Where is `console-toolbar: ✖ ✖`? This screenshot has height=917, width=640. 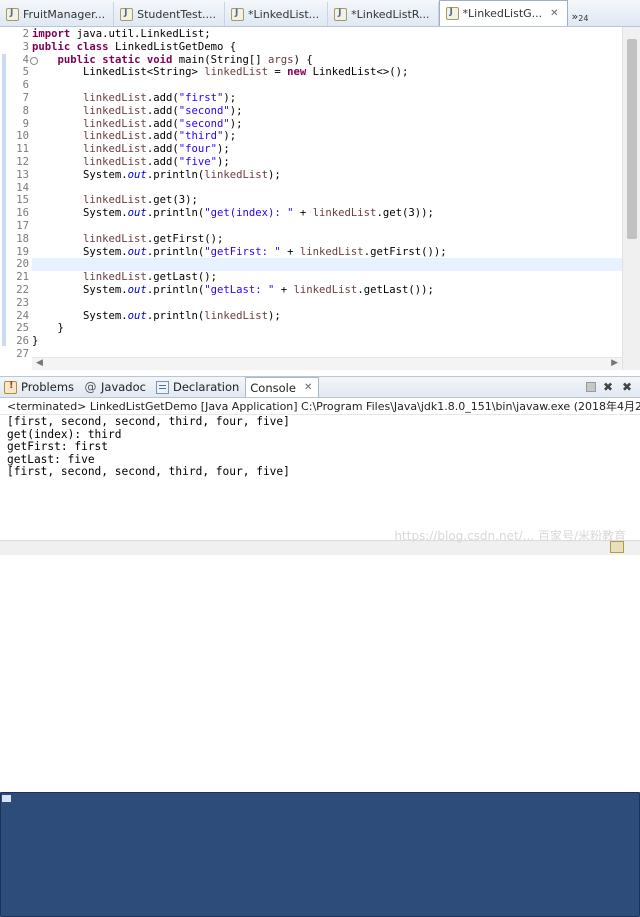 console-toolbar: ✖ ✖ is located at coordinates (613, 387).